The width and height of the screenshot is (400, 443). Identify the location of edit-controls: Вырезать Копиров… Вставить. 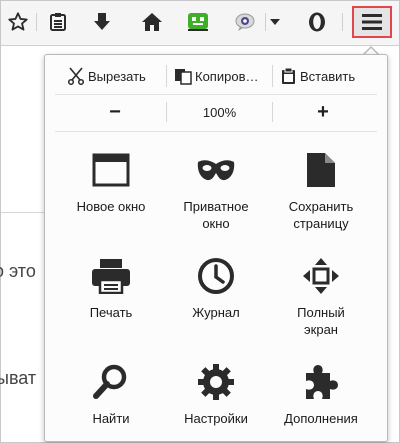
(216, 76).